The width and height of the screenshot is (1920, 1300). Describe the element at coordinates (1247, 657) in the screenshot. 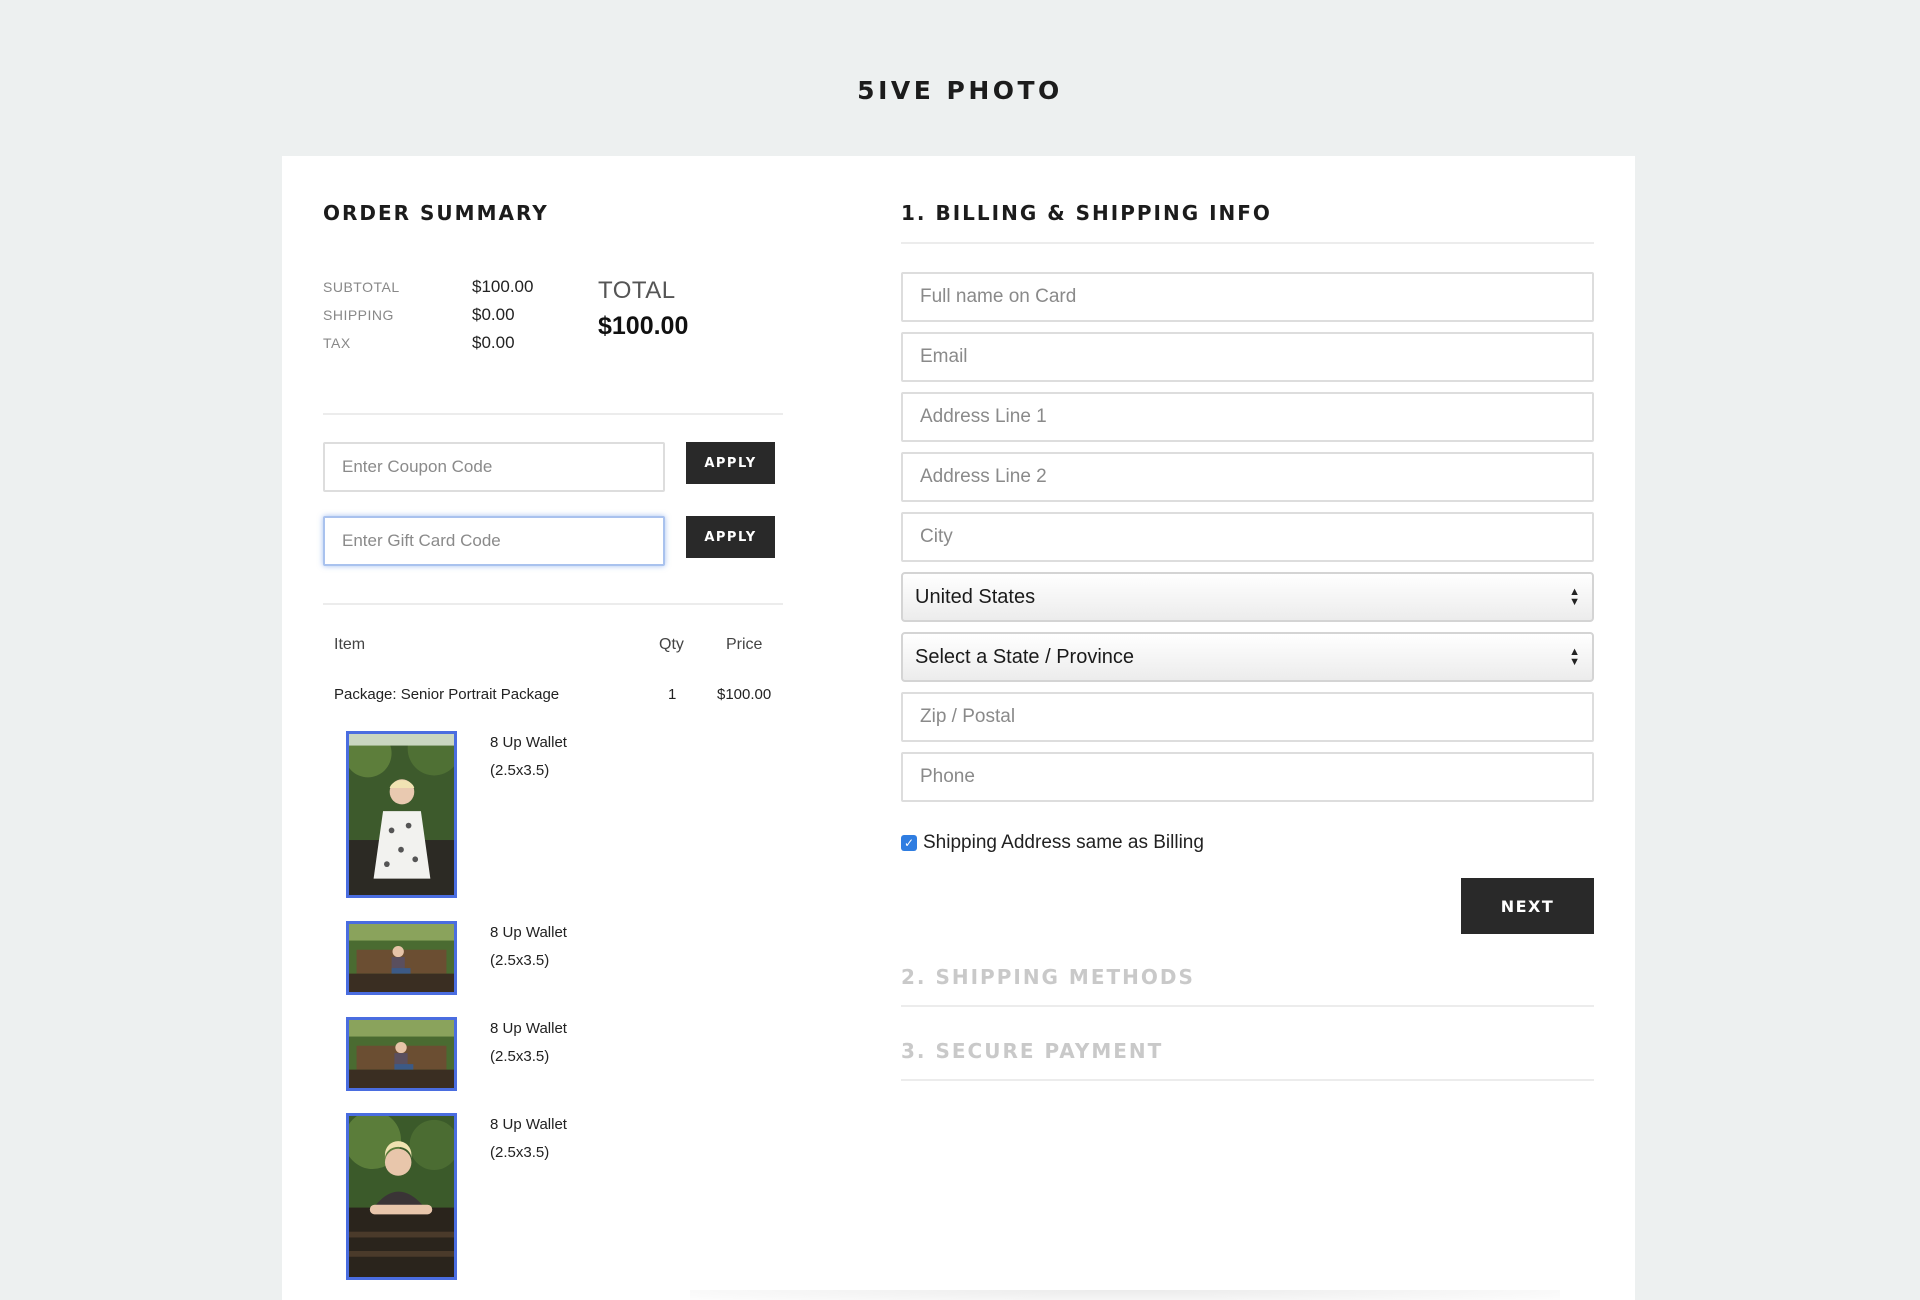

I see `state-select: Select a State / Province ▲ ▼` at that location.